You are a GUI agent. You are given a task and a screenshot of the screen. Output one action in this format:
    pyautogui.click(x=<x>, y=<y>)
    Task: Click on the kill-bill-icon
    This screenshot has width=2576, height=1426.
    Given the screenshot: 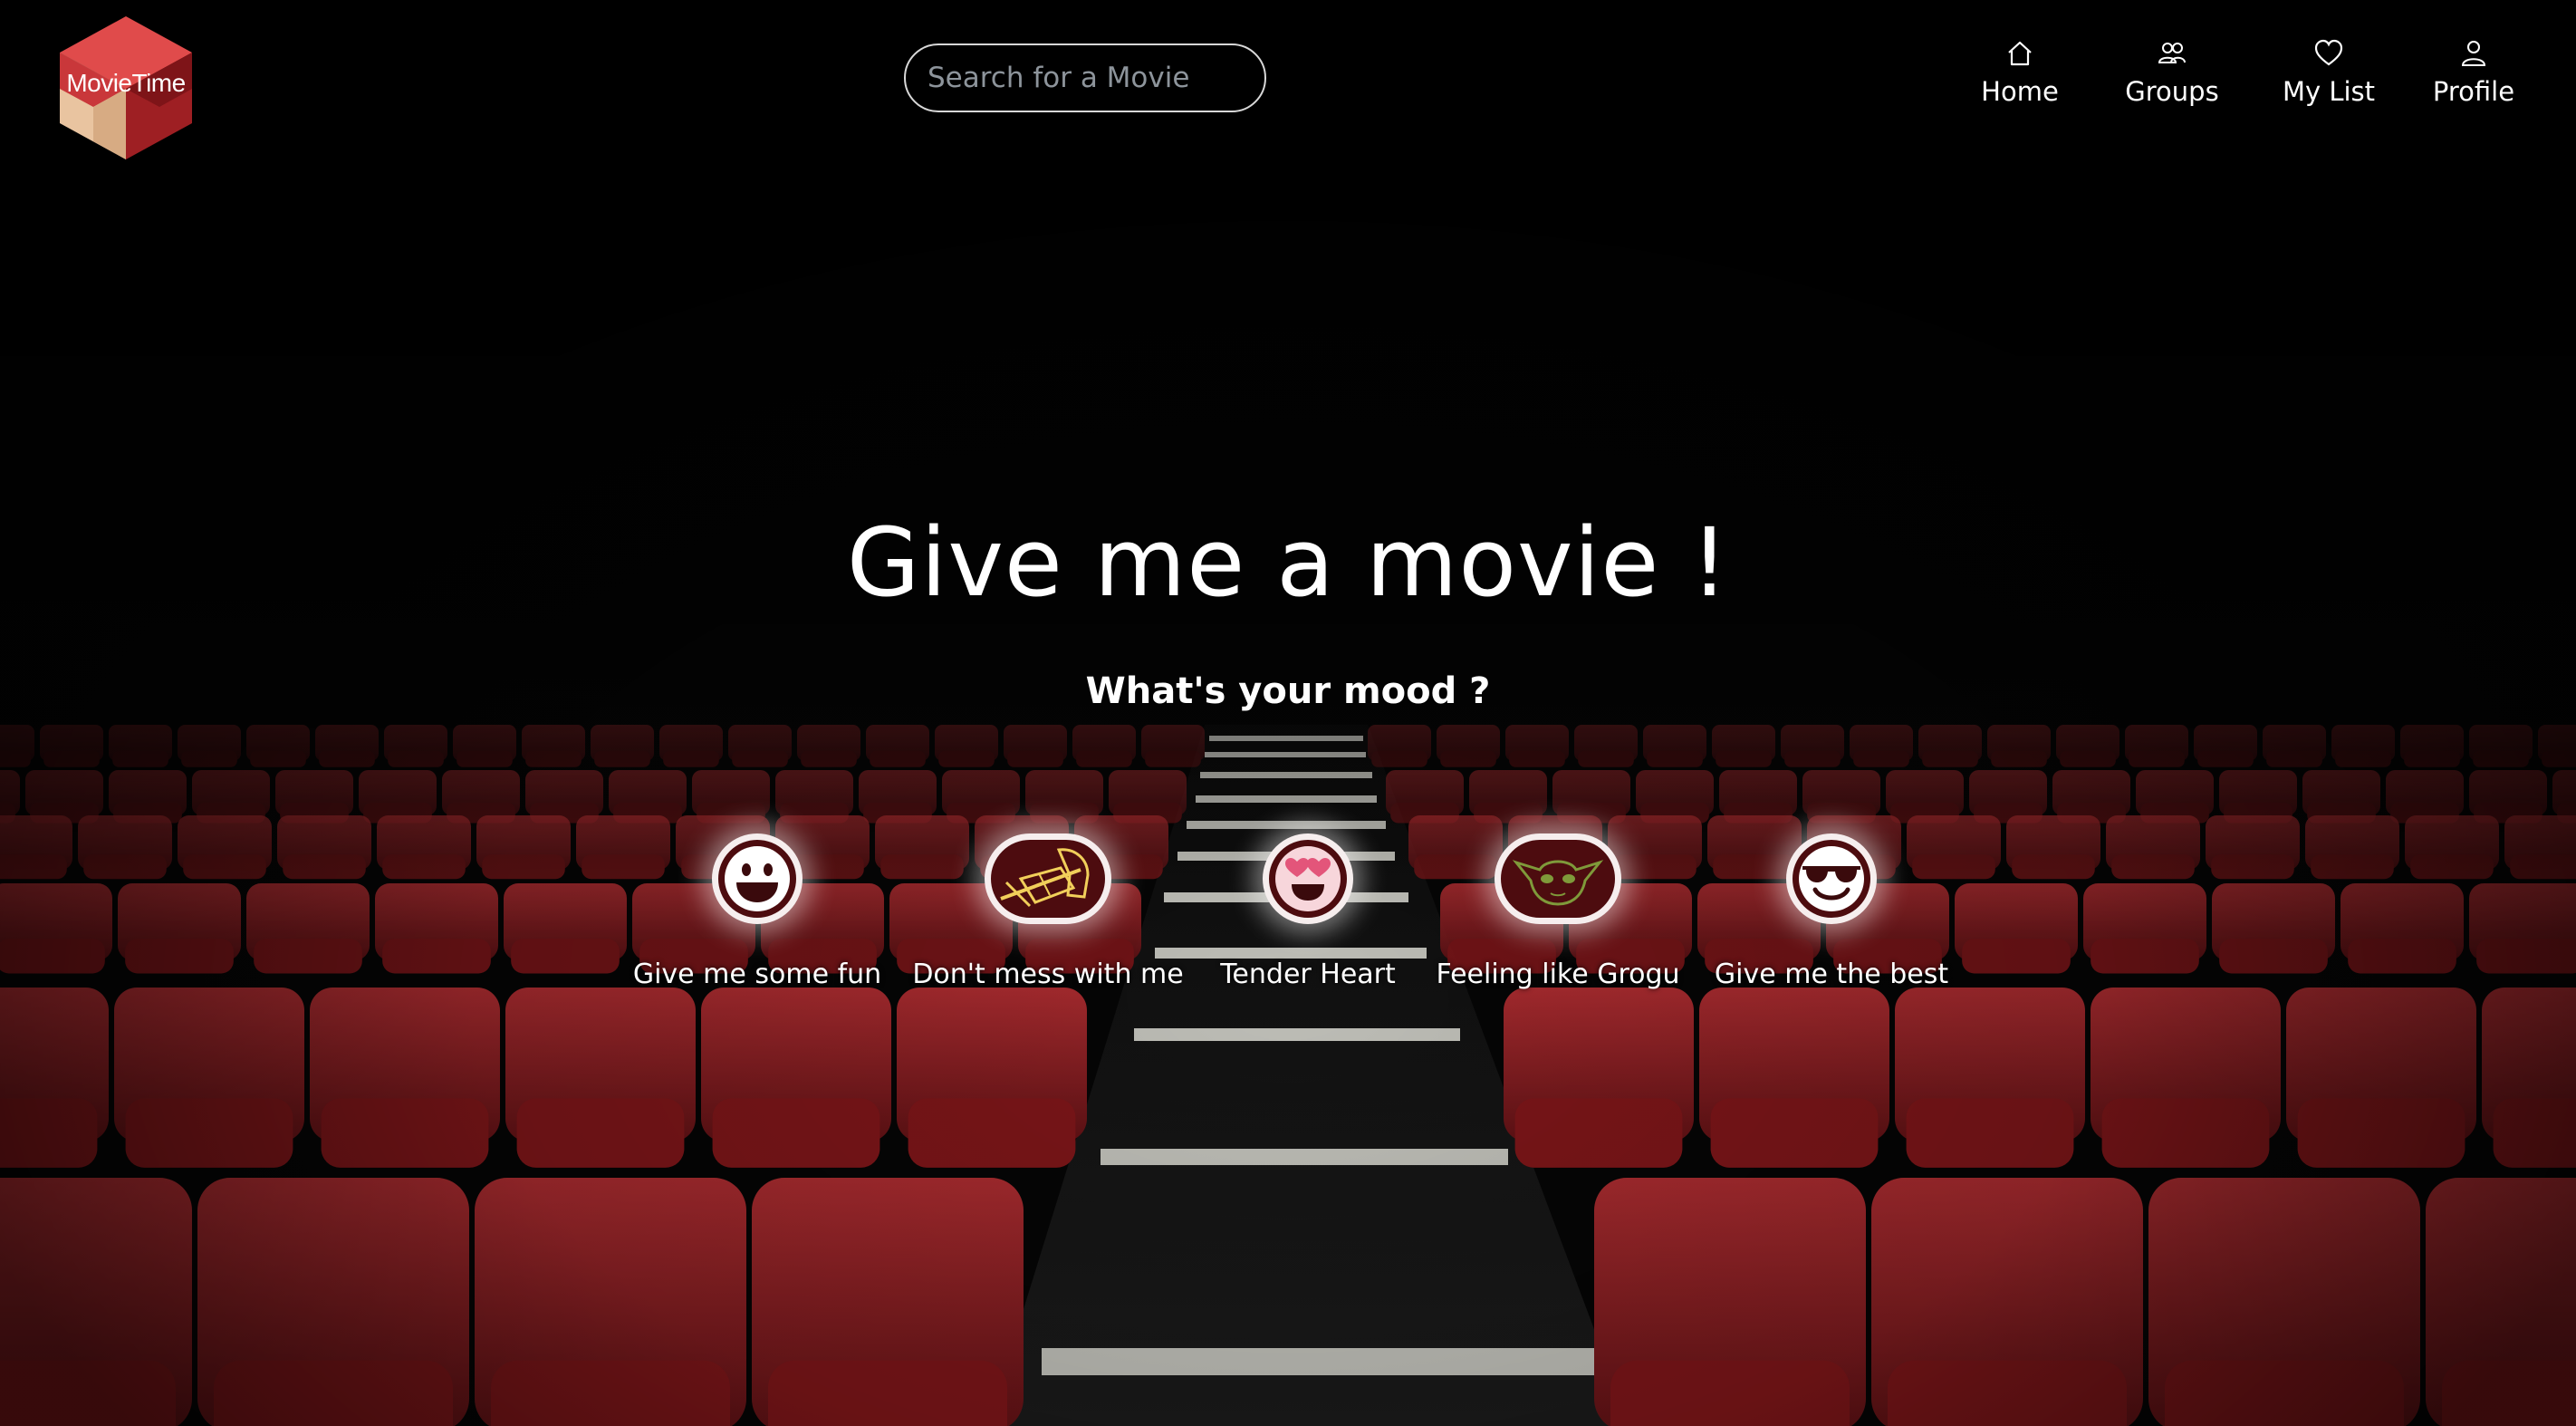 What is the action you would take?
    pyautogui.click(x=1045, y=878)
    